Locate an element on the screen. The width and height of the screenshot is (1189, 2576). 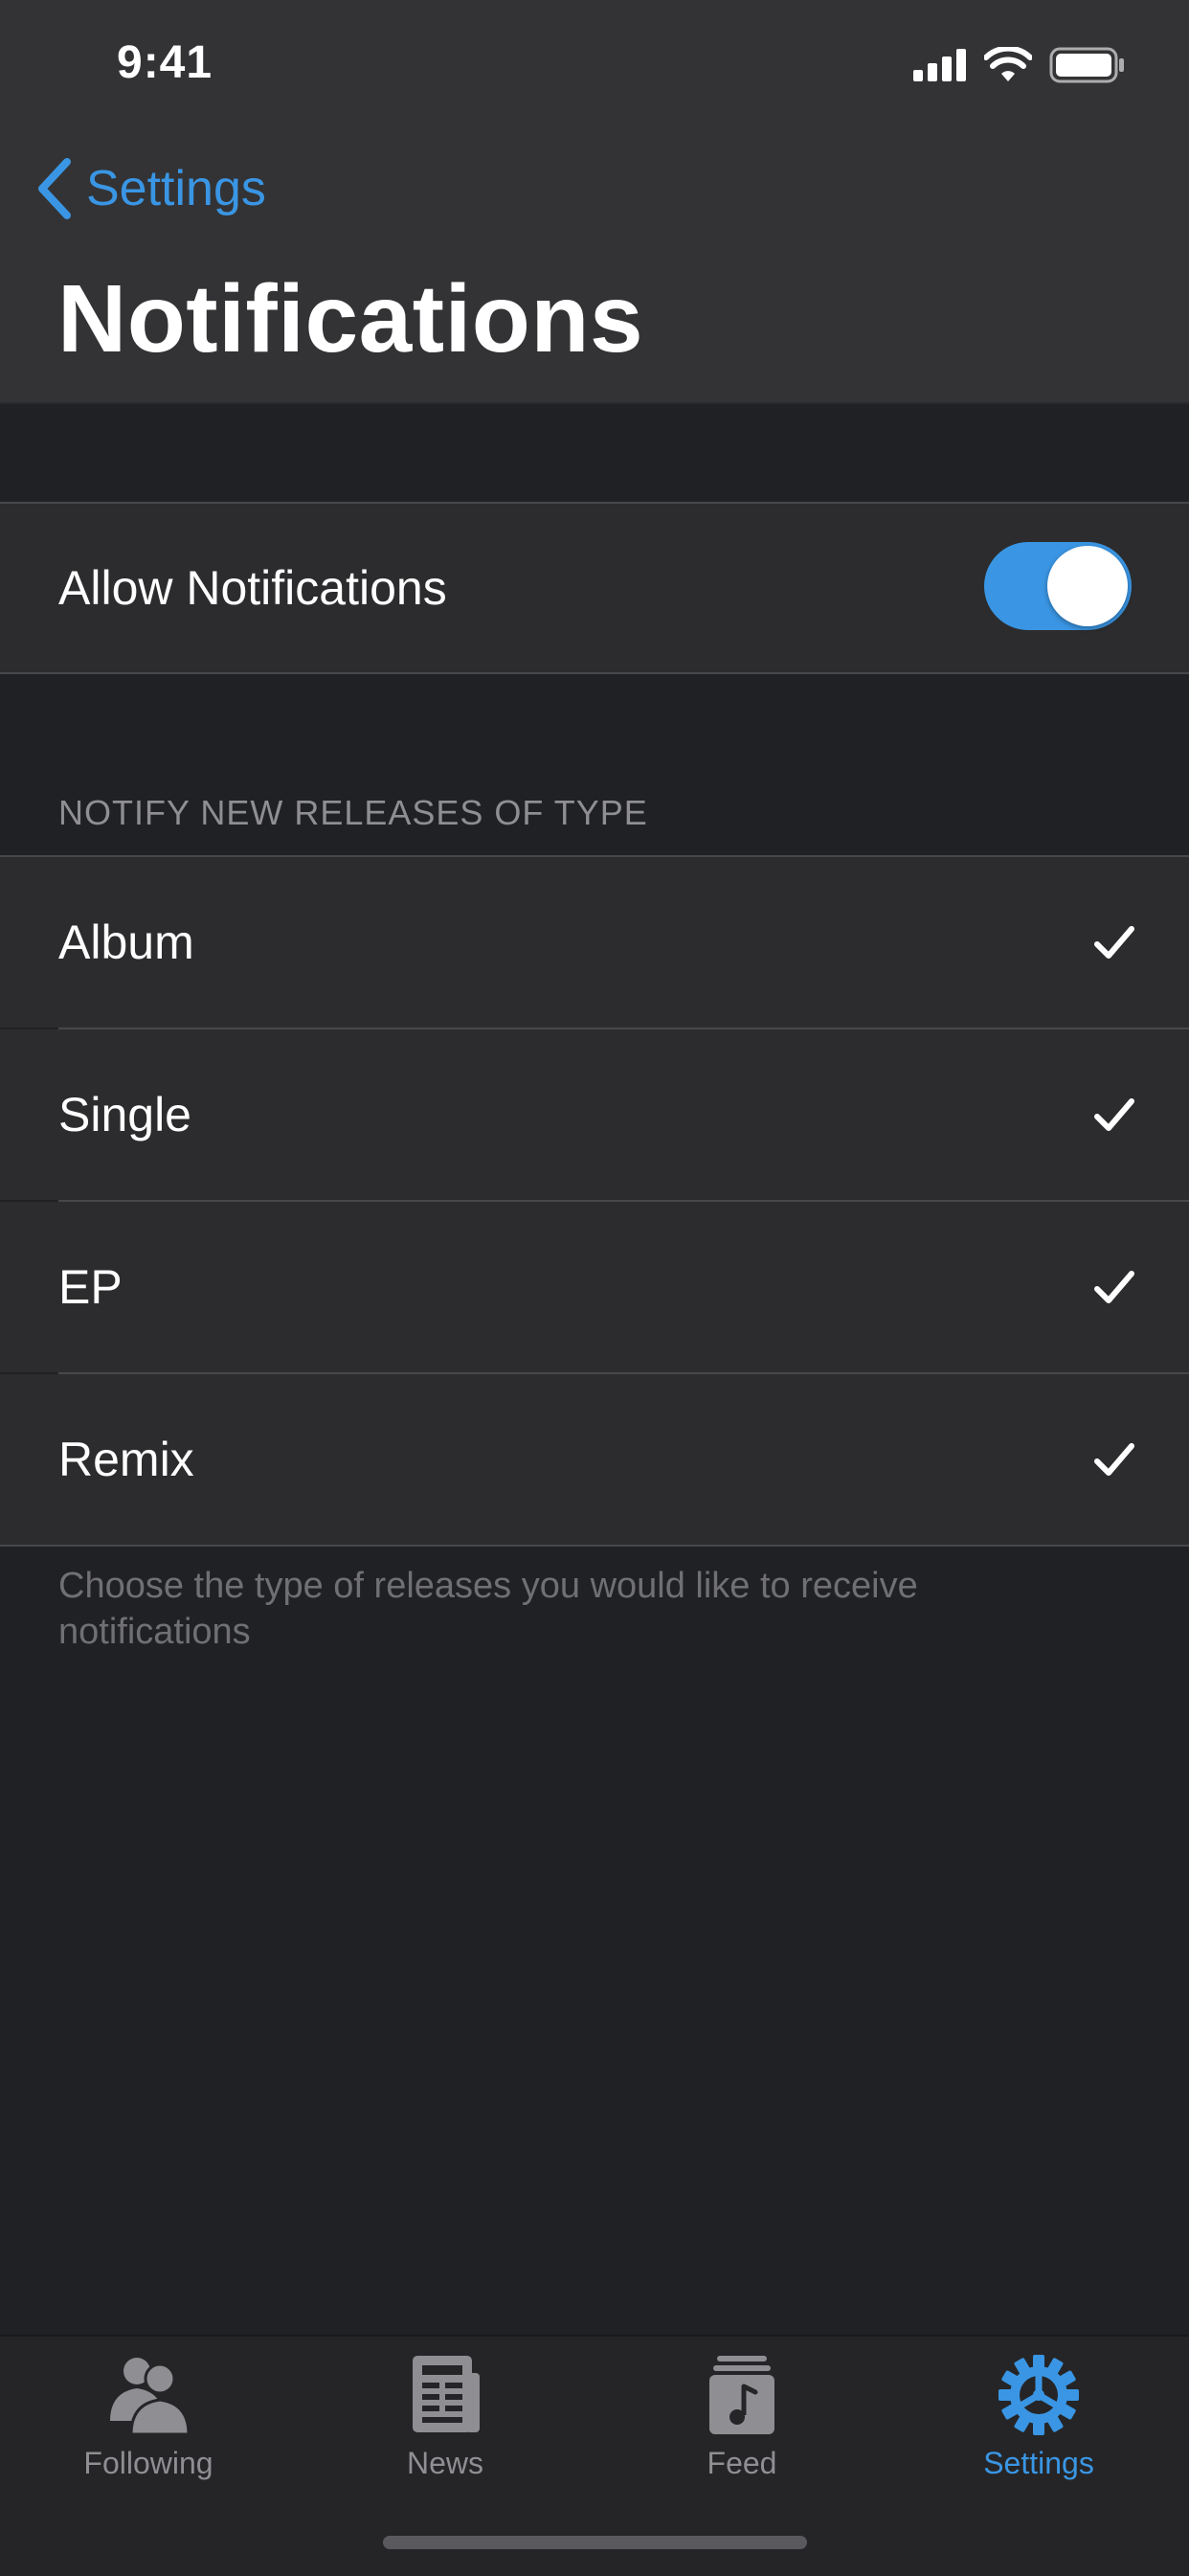
release-type-row-album: Album is located at coordinates (594, 942).